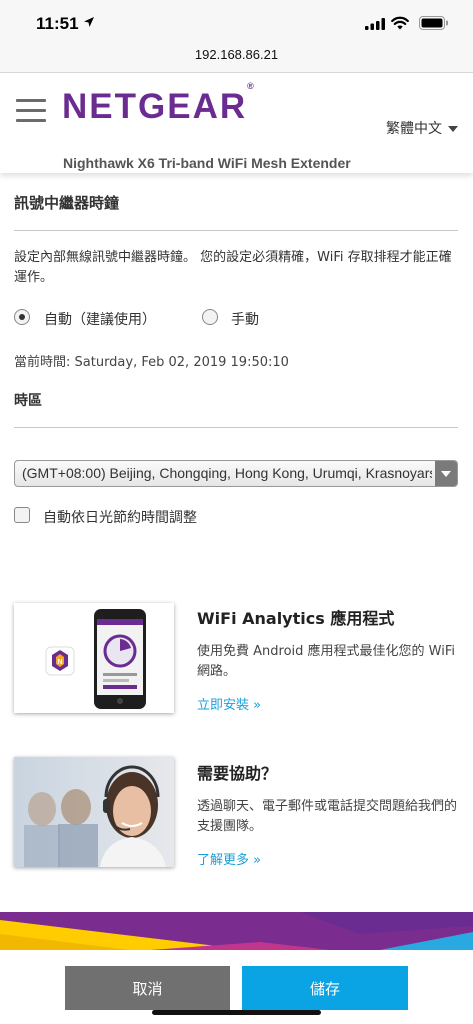 Image resolution: width=473 pixels, height=1024 pixels. Describe the element at coordinates (28, 401) in the screenshot. I see `timezone-label: 時區` at that location.